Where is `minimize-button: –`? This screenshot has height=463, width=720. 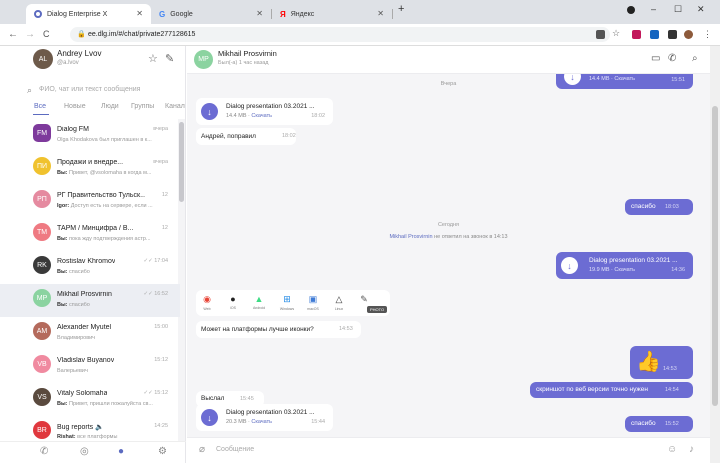
minimize-button: – is located at coordinates (653, 9).